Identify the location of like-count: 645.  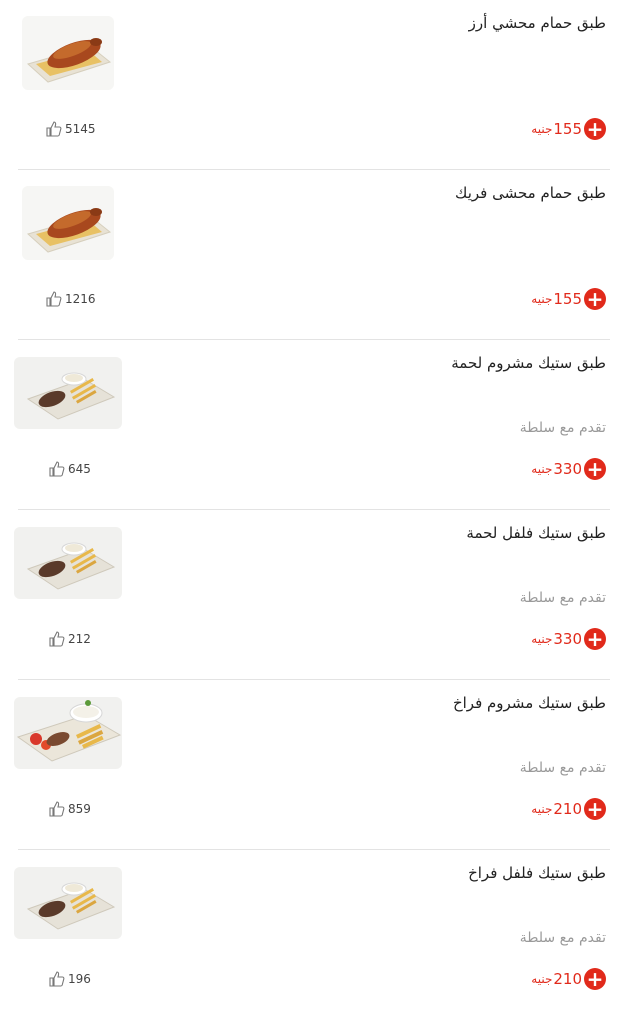
(79, 469).